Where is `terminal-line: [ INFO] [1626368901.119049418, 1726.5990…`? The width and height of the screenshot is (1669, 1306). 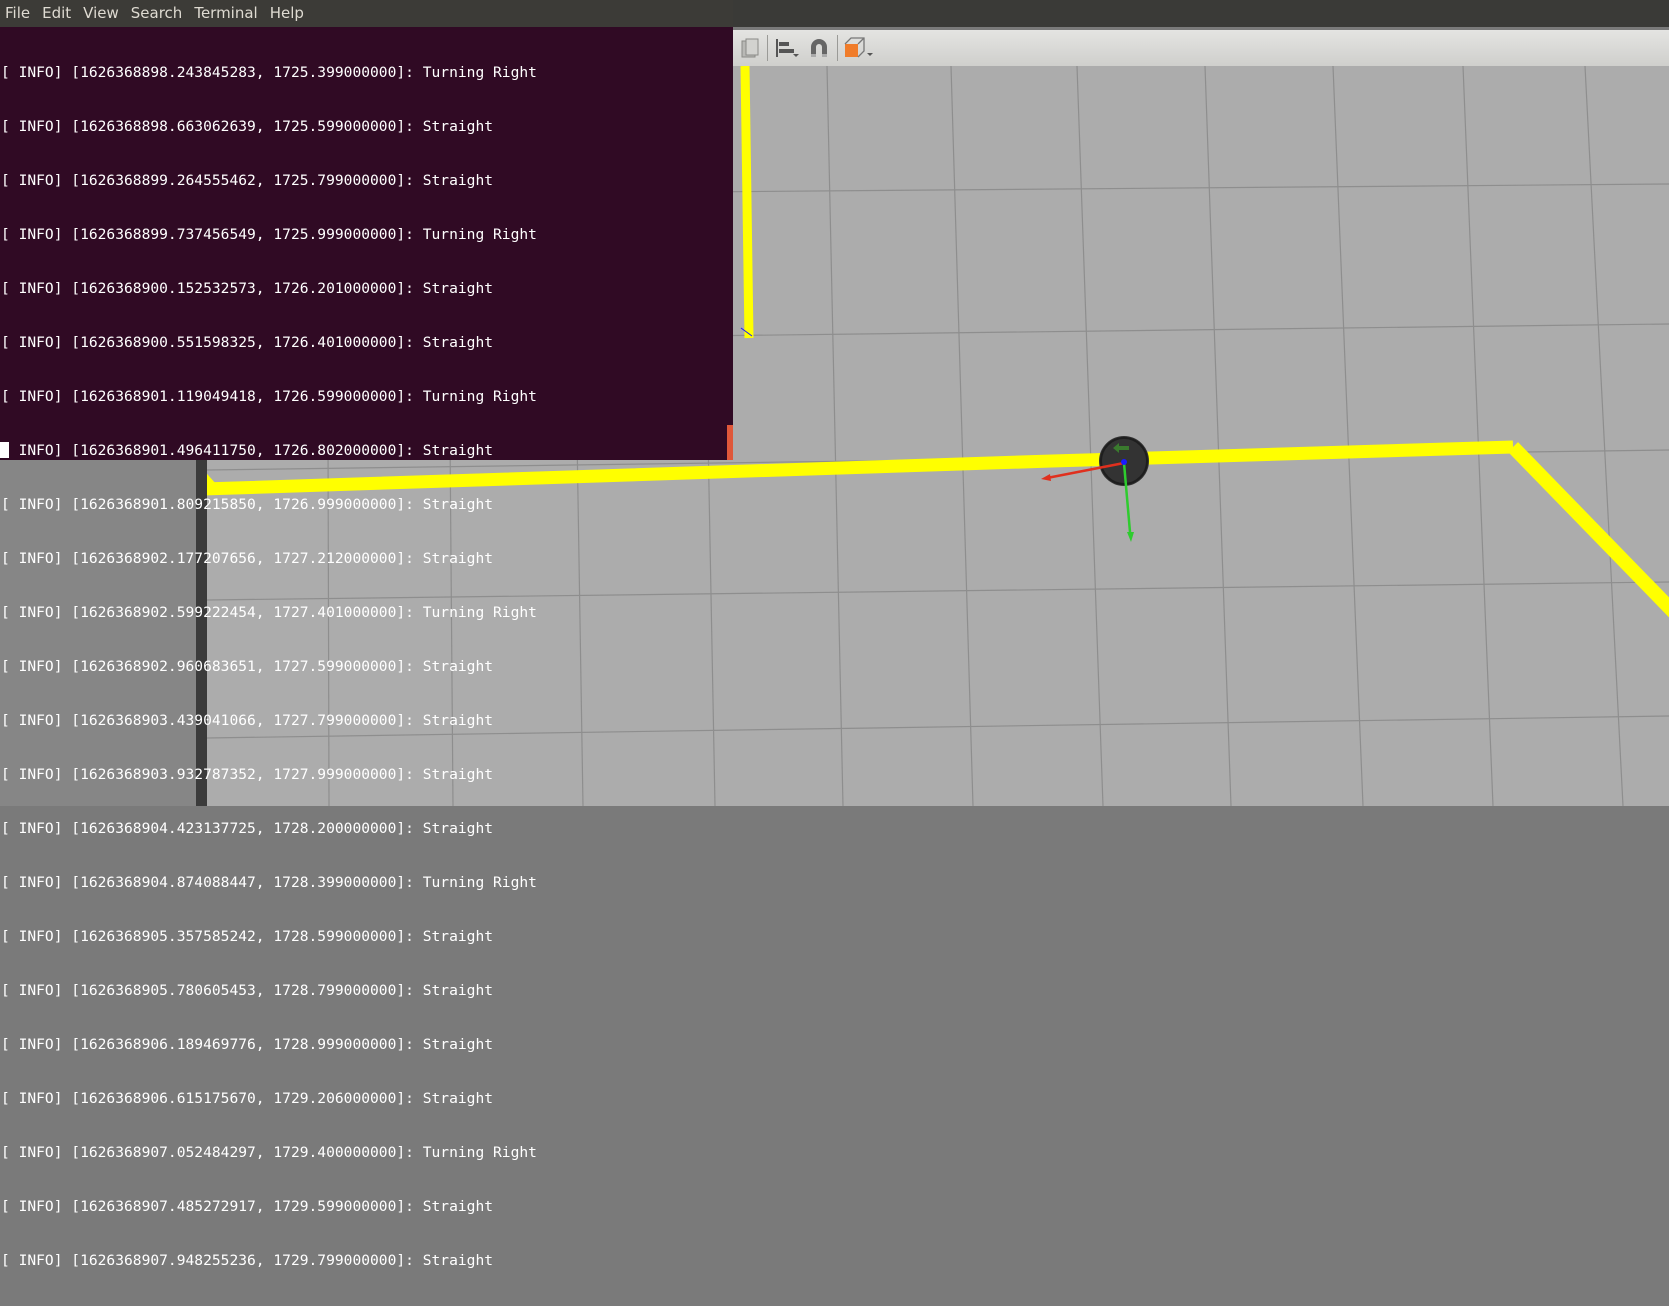
terminal-line: [ INFO] [1626368901.119049418, 1726.5990… is located at coordinates (269, 396).